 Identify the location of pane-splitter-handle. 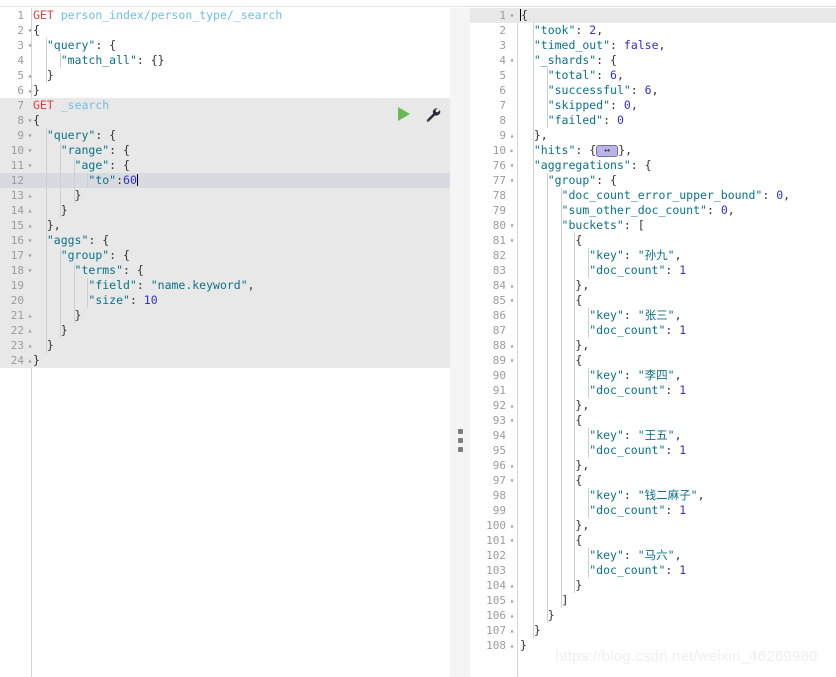
(460, 440).